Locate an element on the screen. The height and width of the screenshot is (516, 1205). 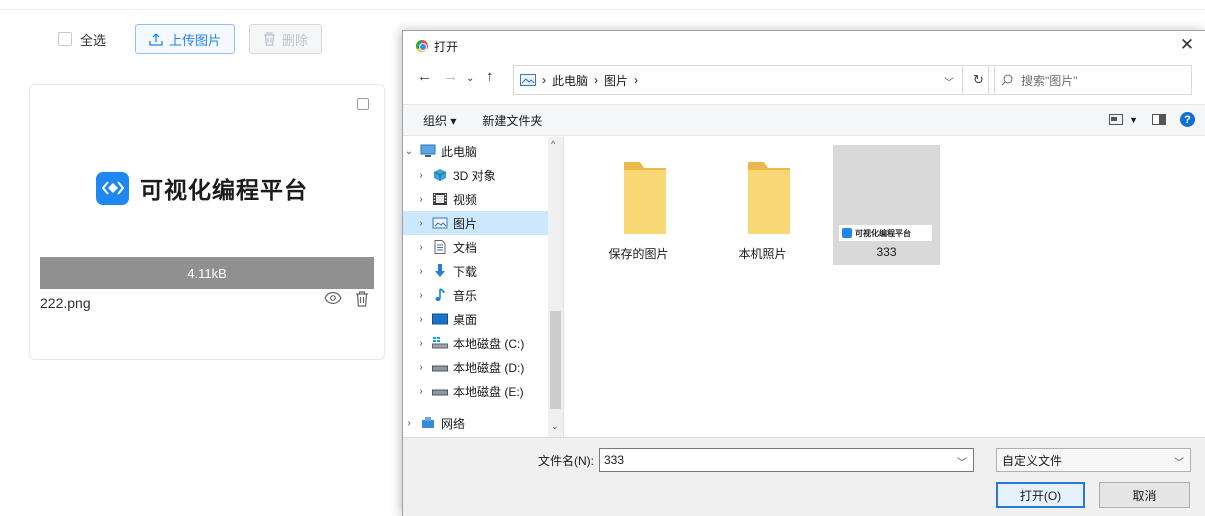
dialog-titlebar: 打开 ✕ is located at coordinates (804, 46).